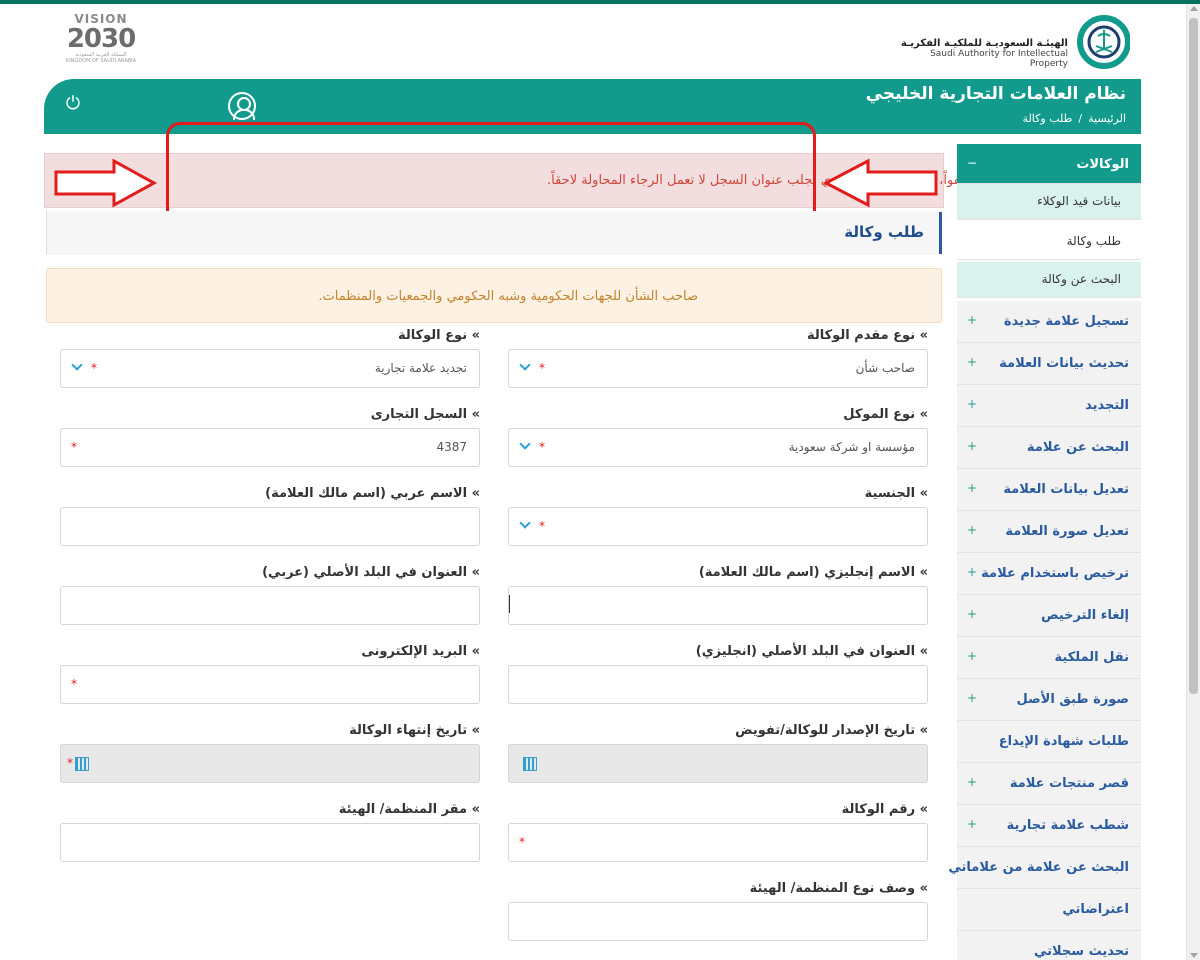  Describe the element at coordinates (867, 335) in the screenshot. I see `applicant-type-label: » نوع مقدم الوكالة` at that location.